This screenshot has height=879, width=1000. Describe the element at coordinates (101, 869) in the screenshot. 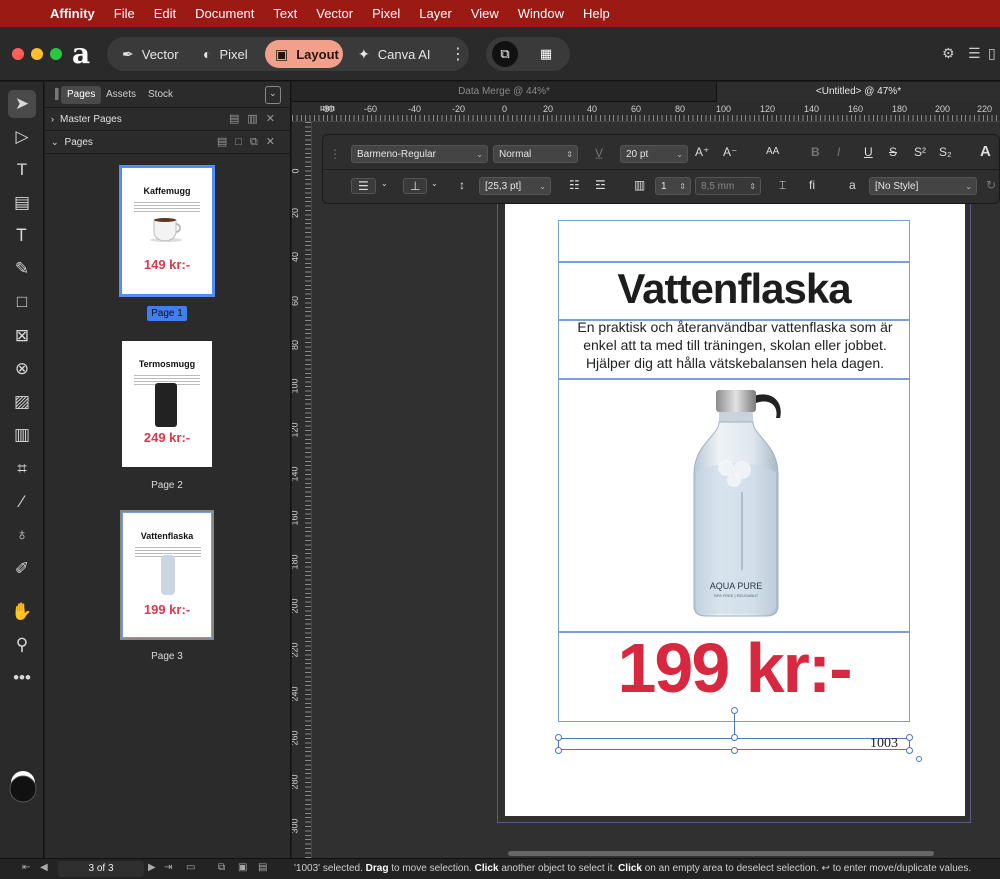

I see `page-indicator-field: 3 of 3` at that location.